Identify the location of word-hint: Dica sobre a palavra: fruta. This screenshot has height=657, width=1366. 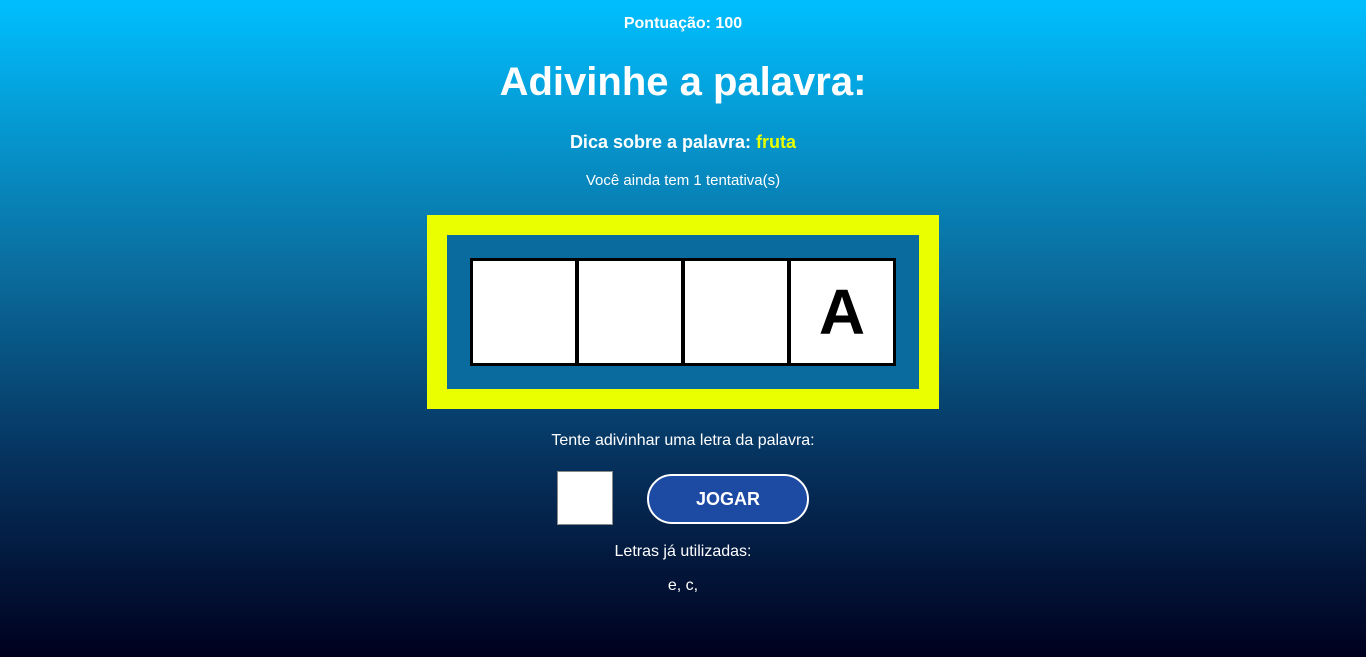
(683, 142).